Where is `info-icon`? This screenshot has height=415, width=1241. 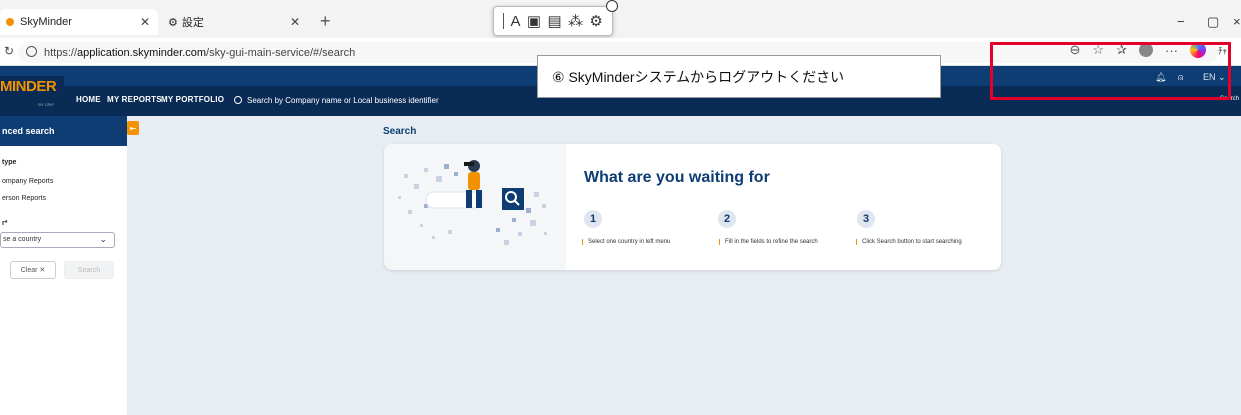
info-icon is located at coordinates (31, 51).